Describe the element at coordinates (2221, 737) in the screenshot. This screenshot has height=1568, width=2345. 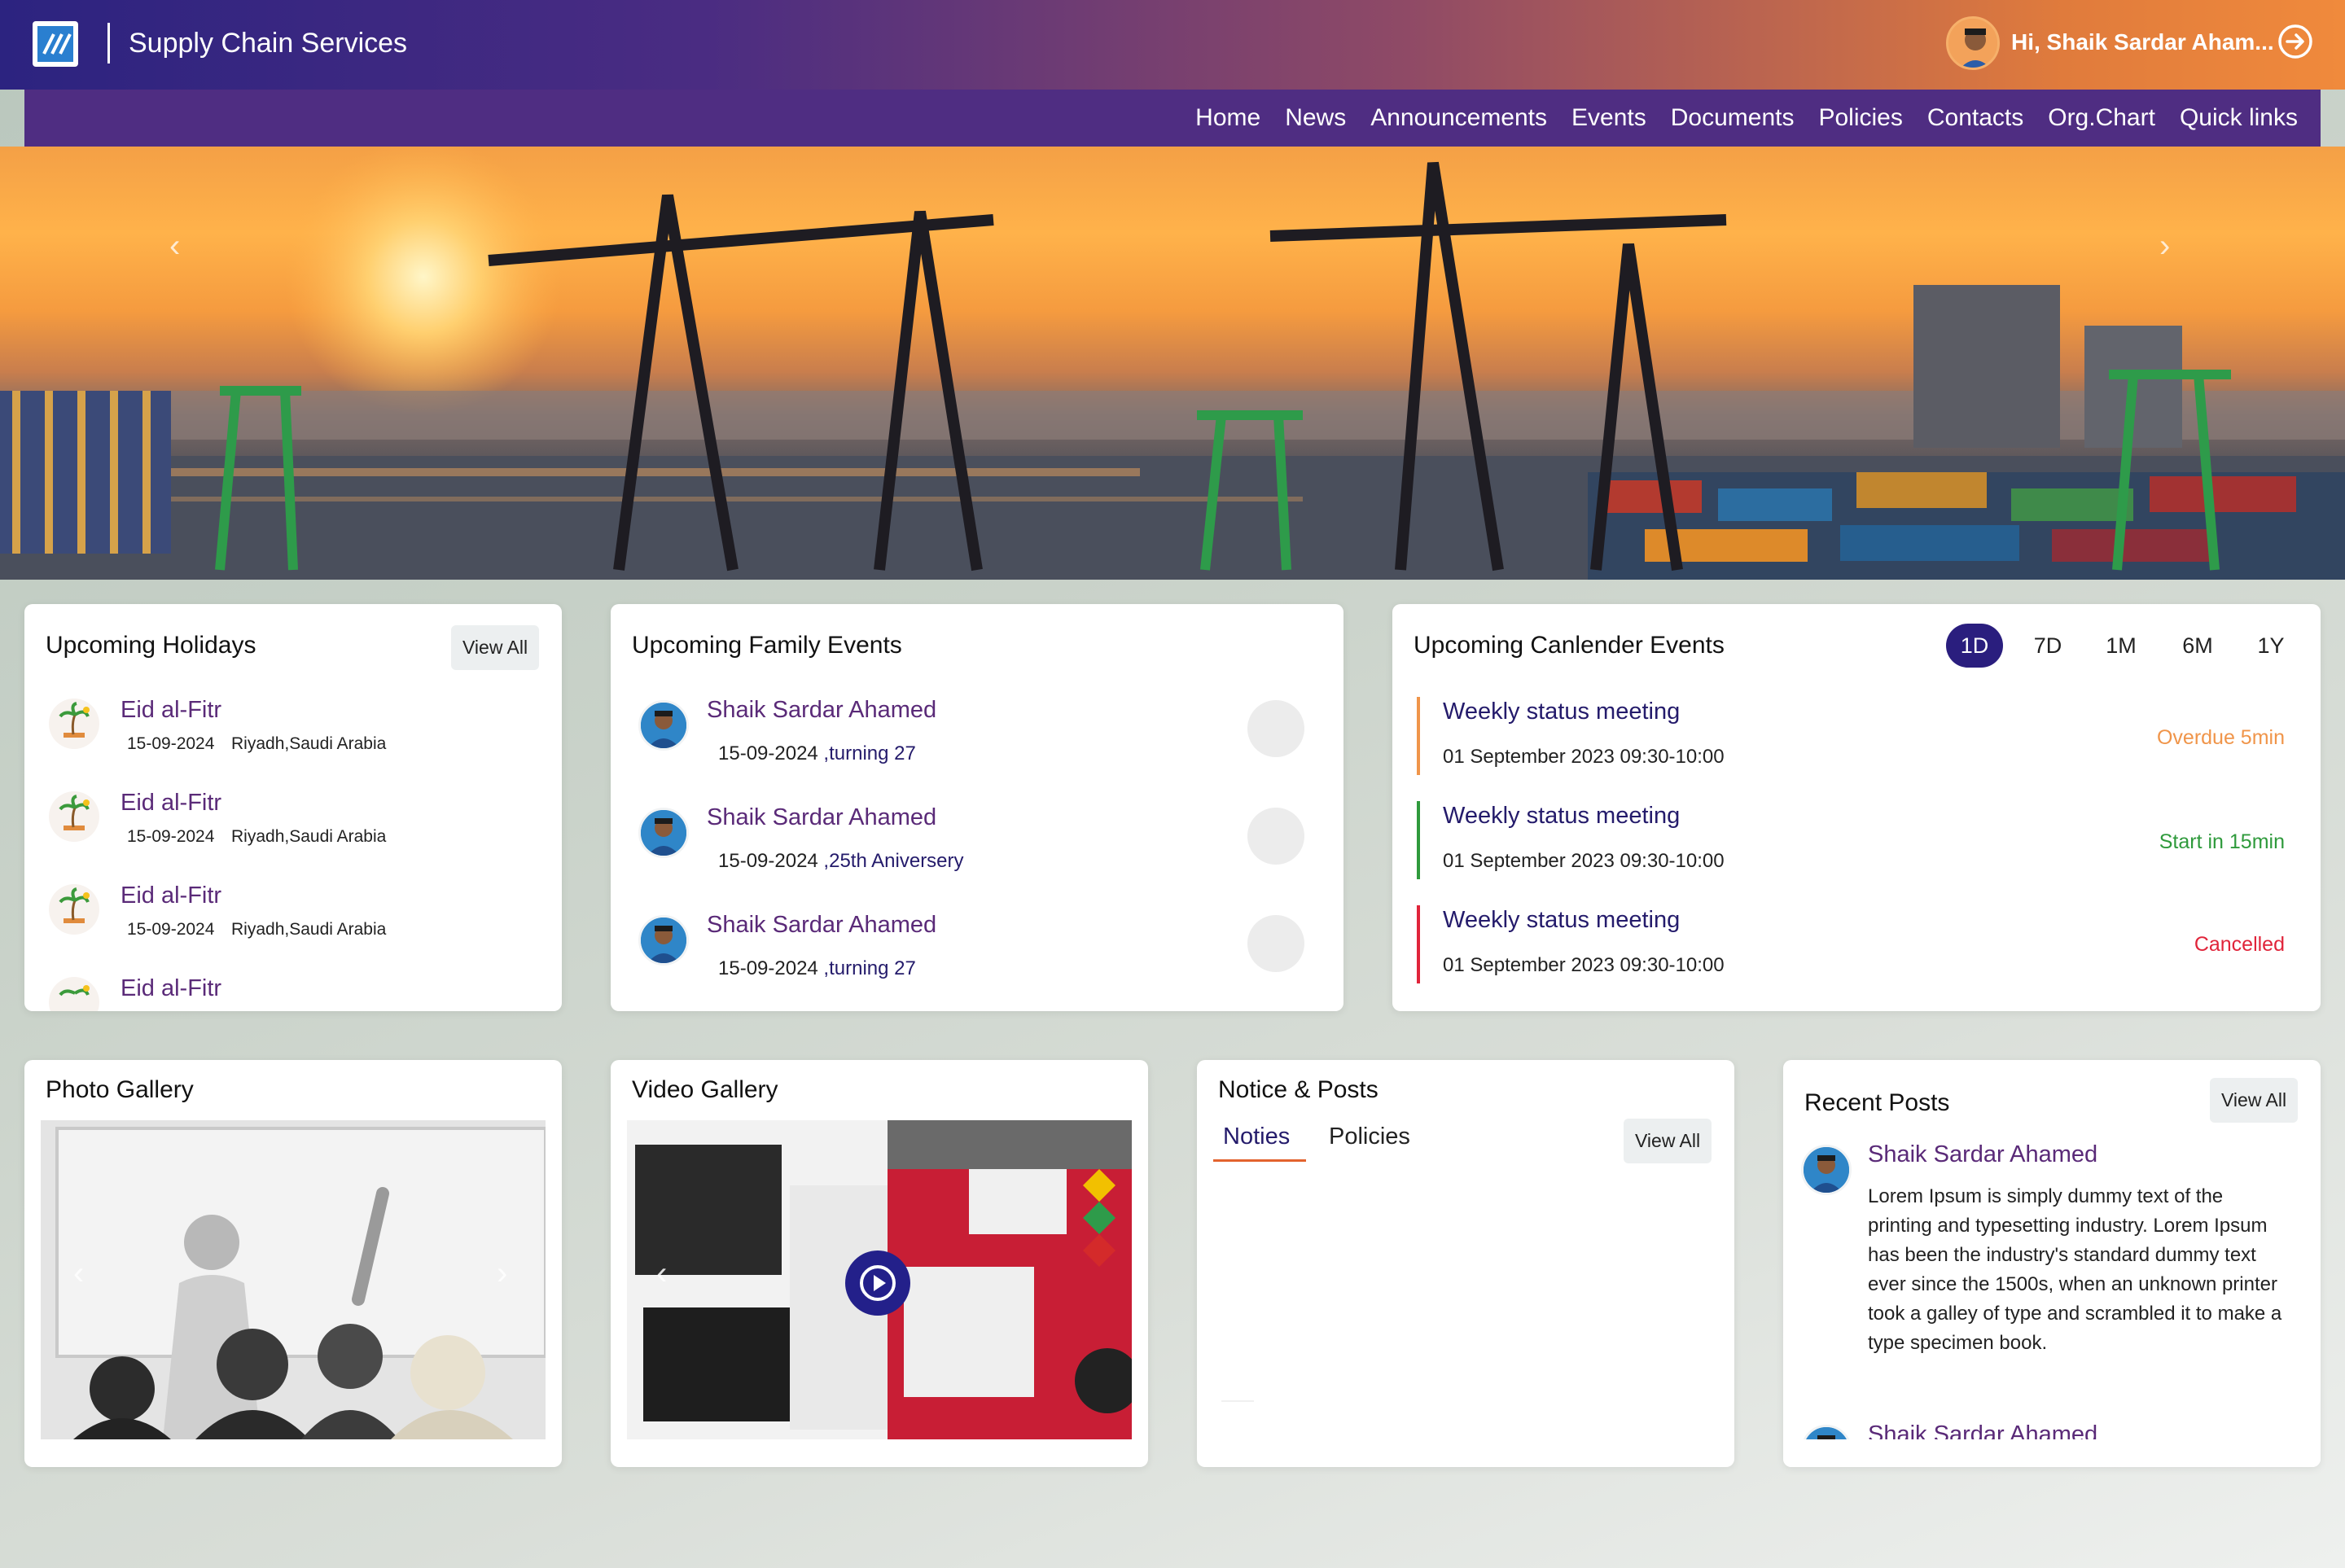
I see `calendar-event-status: Overdue 5min` at that location.